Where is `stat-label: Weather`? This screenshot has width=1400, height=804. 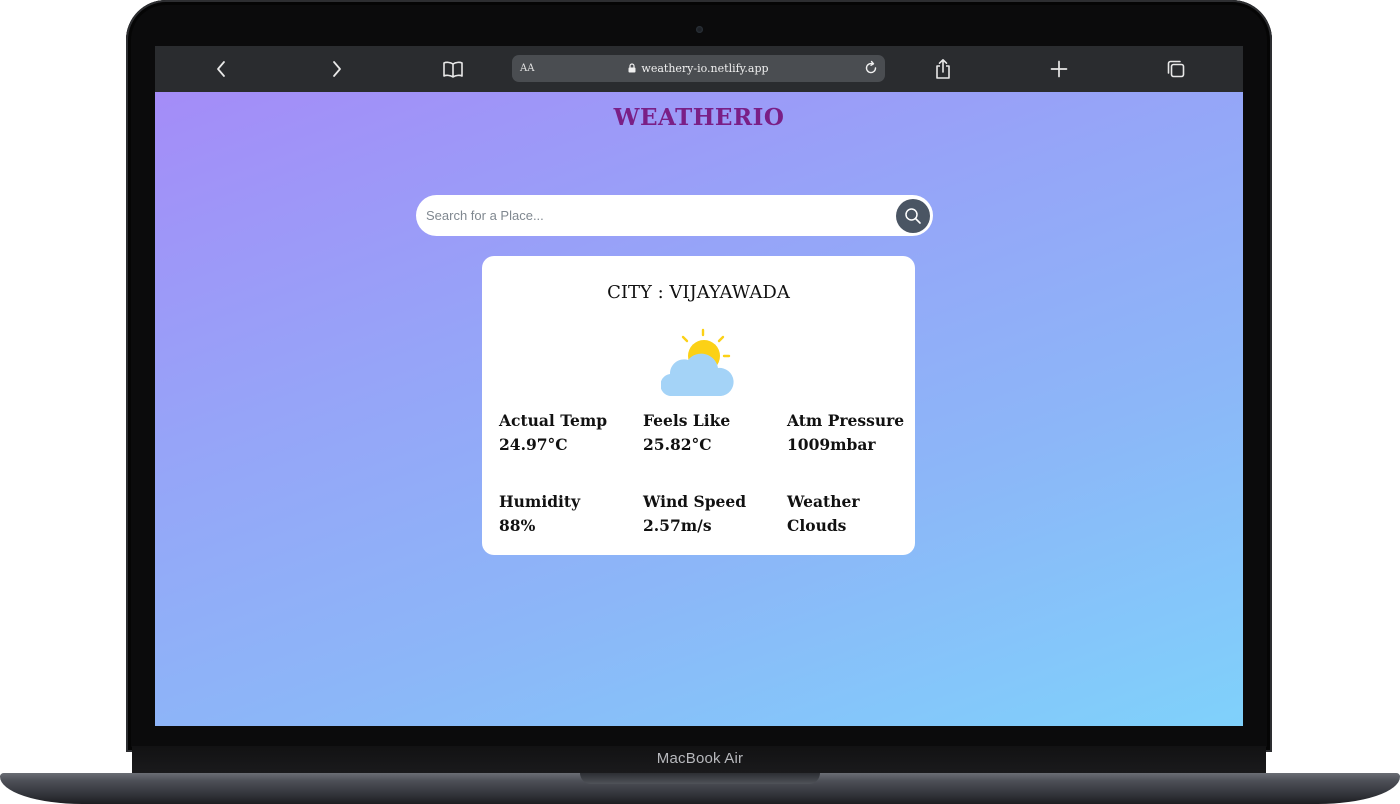 stat-label: Weather is located at coordinates (823, 501).